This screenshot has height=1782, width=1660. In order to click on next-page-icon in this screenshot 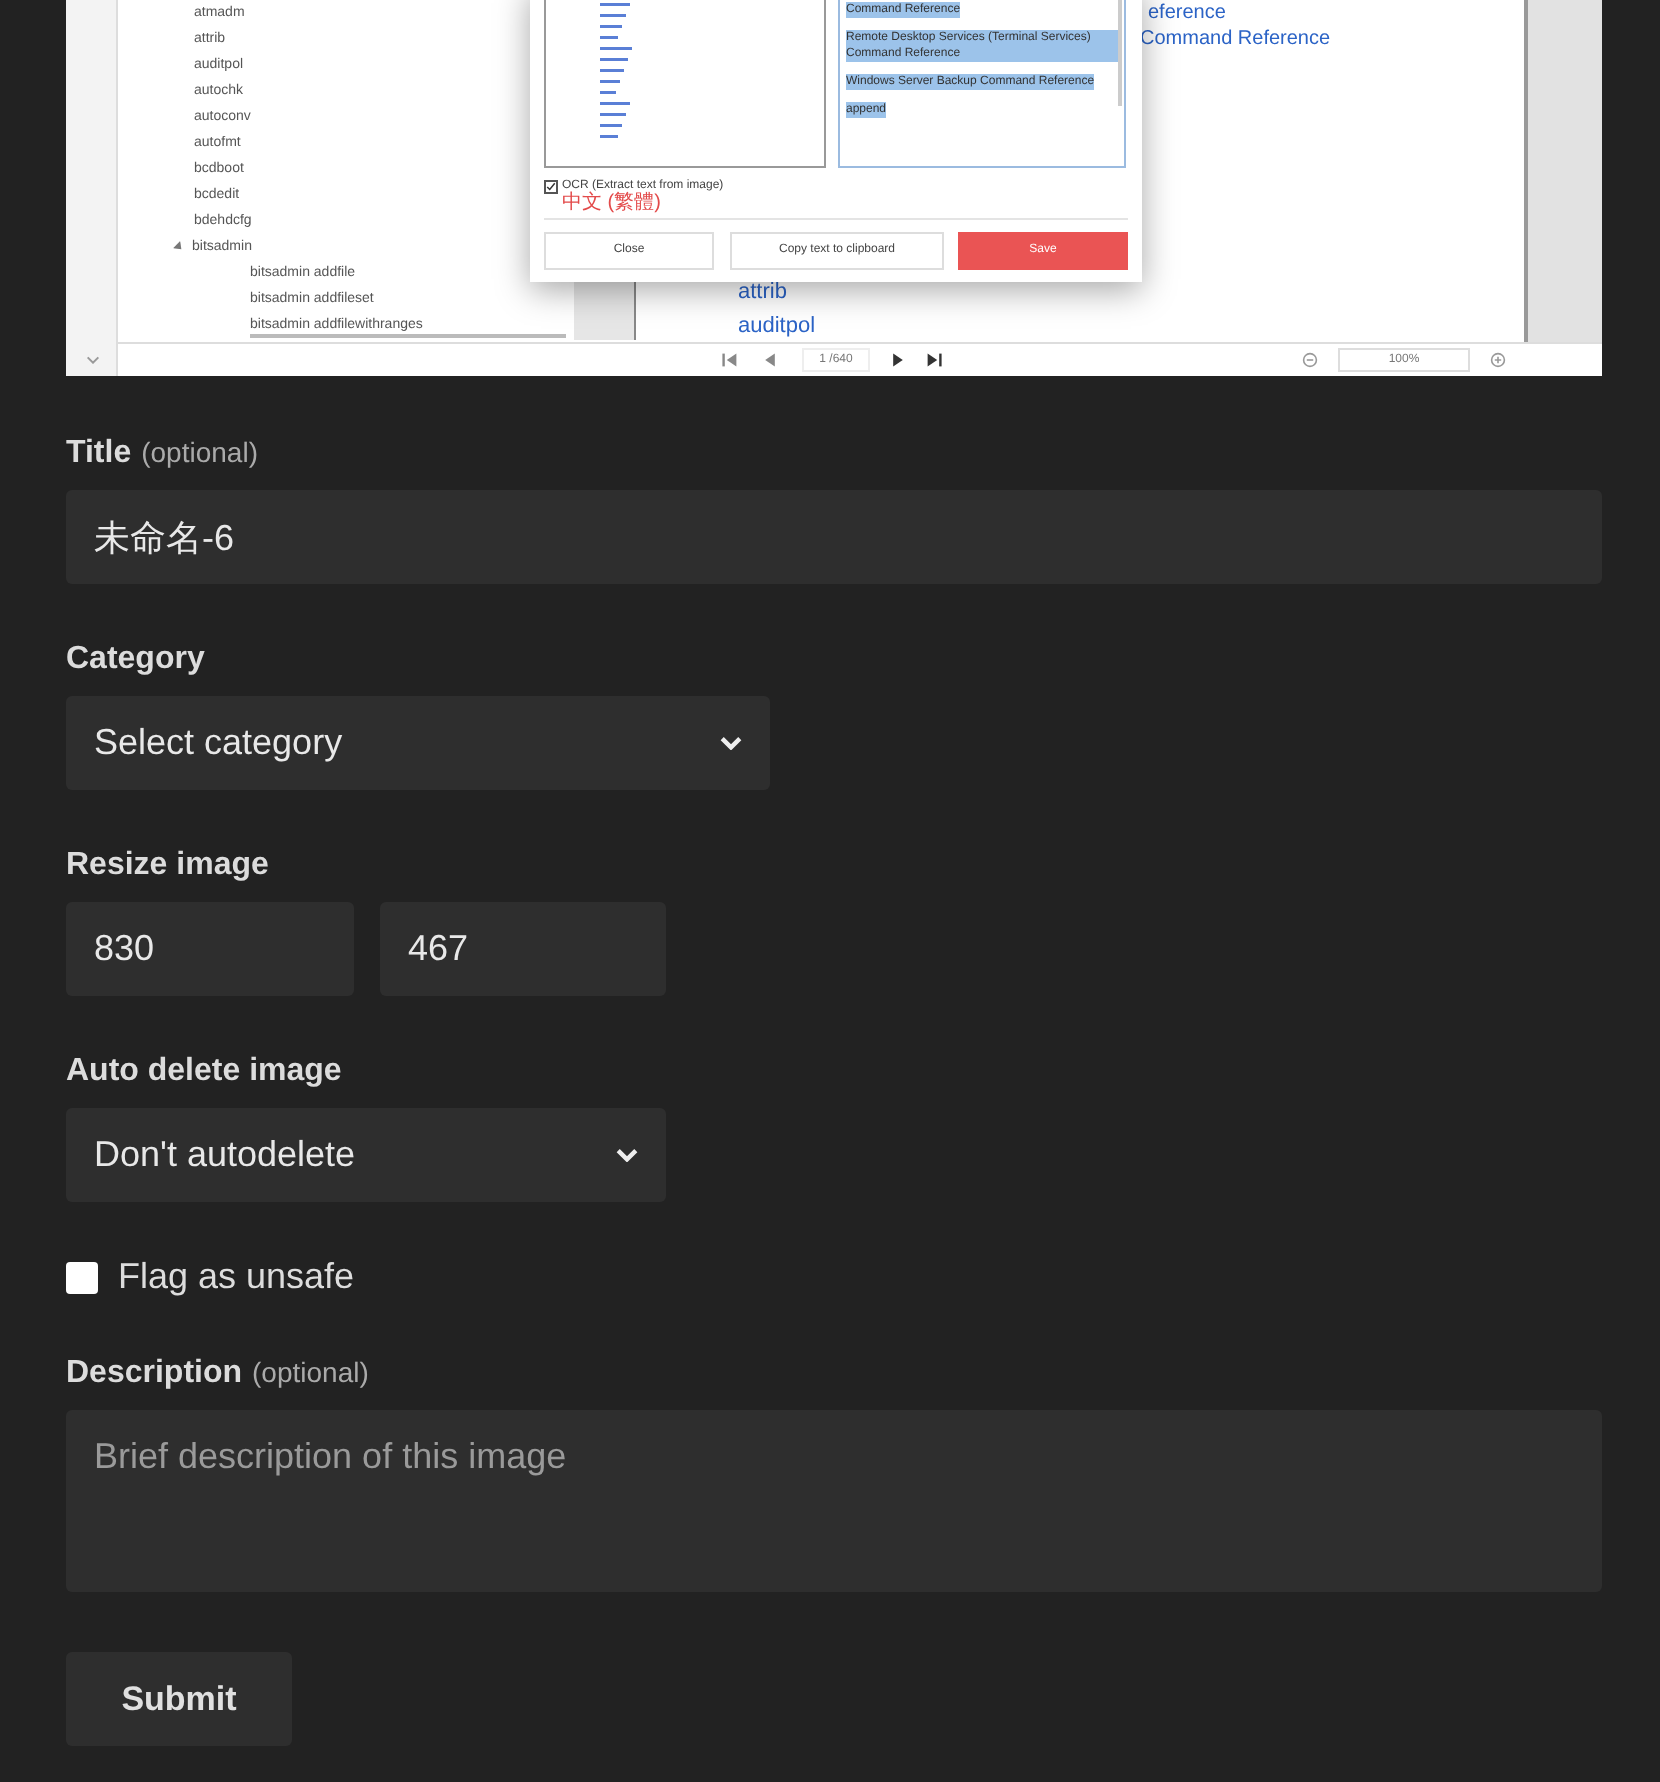, I will do `click(898, 360)`.